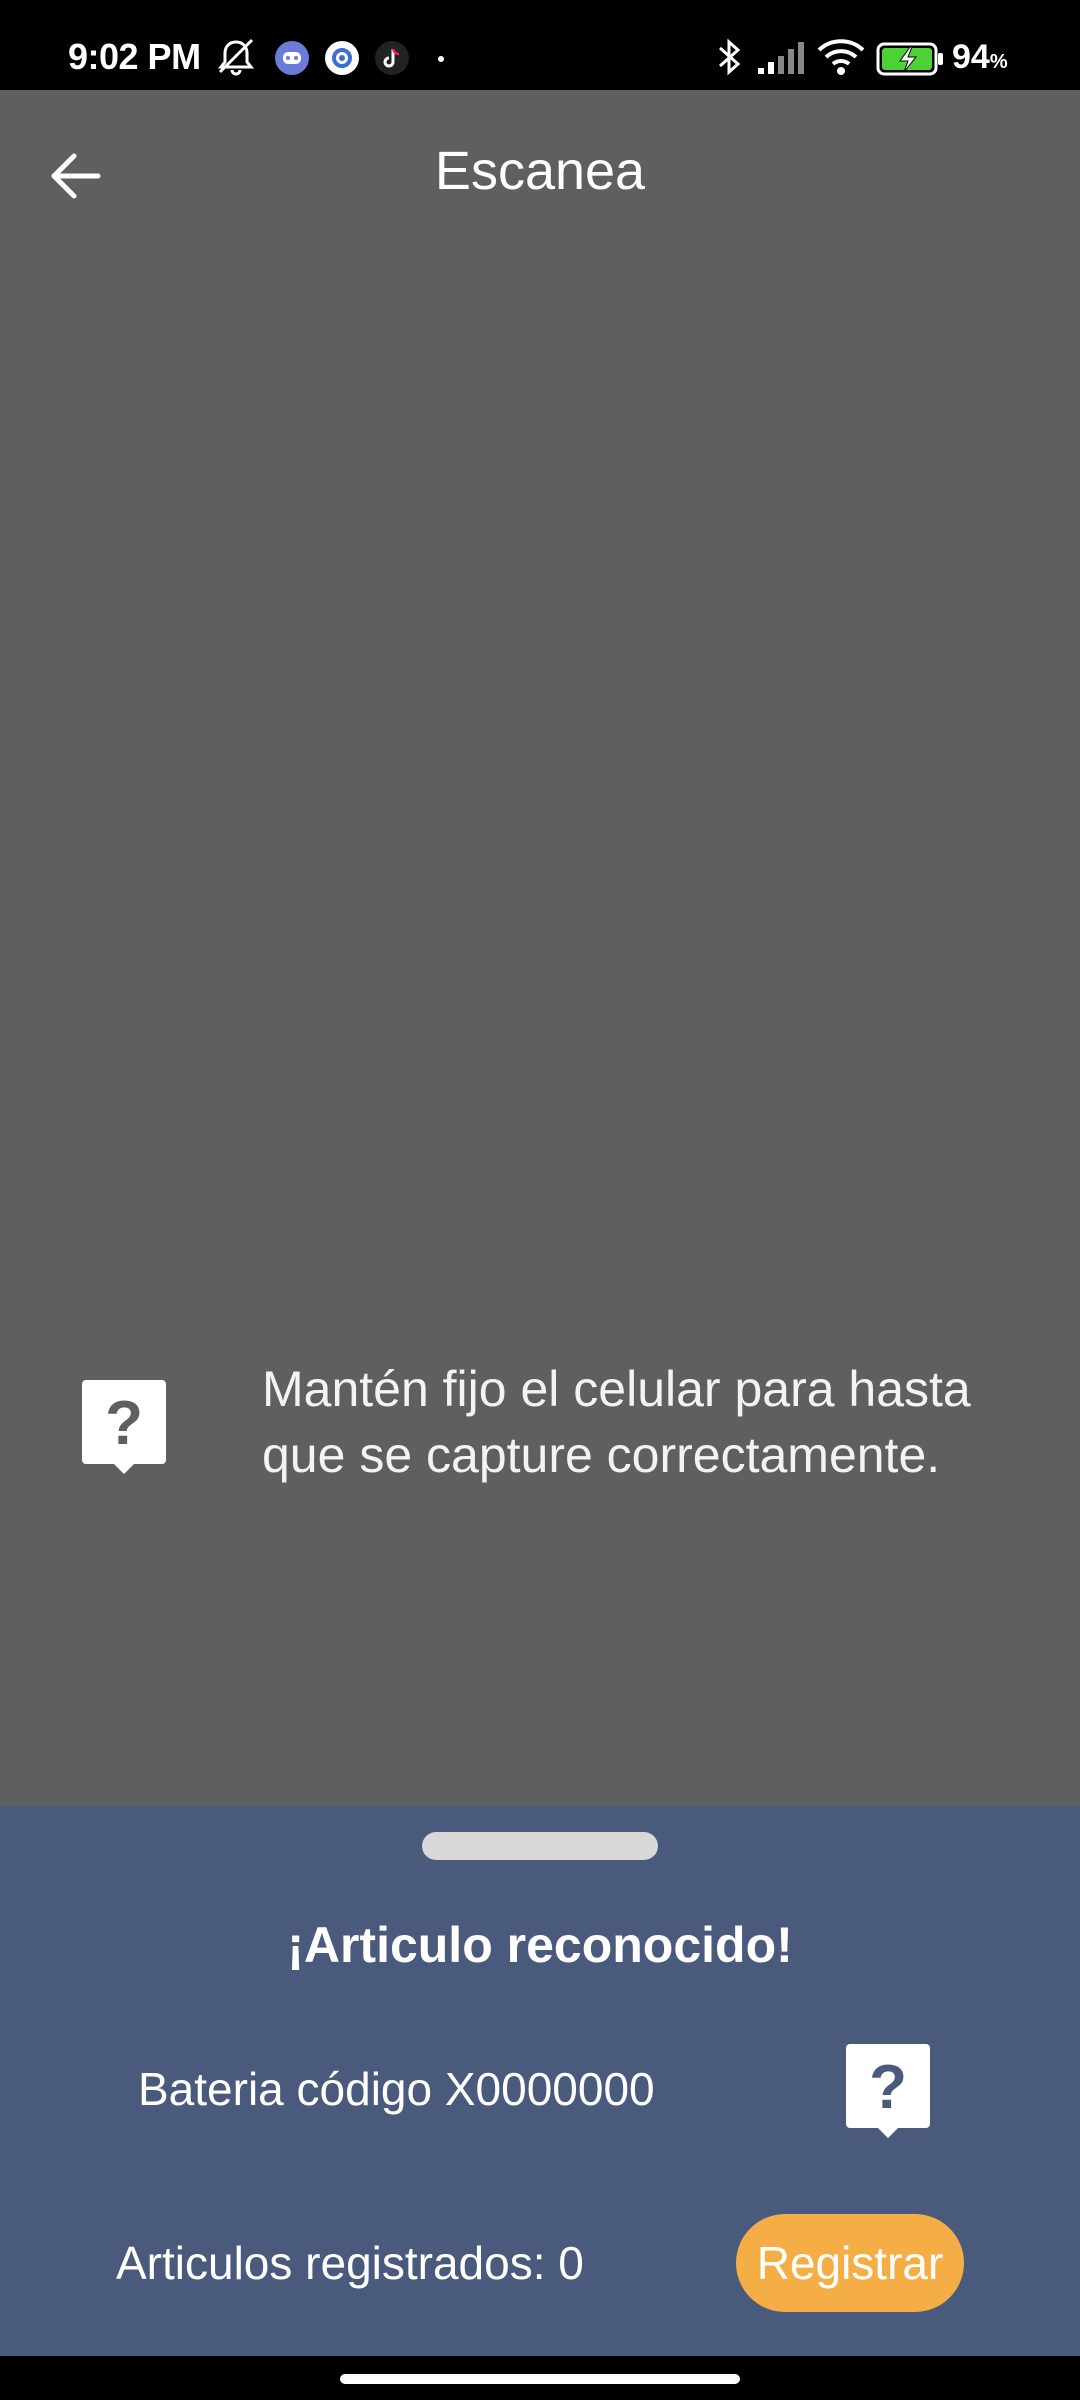  I want to click on battery-percent: 94%, so click(980, 57).